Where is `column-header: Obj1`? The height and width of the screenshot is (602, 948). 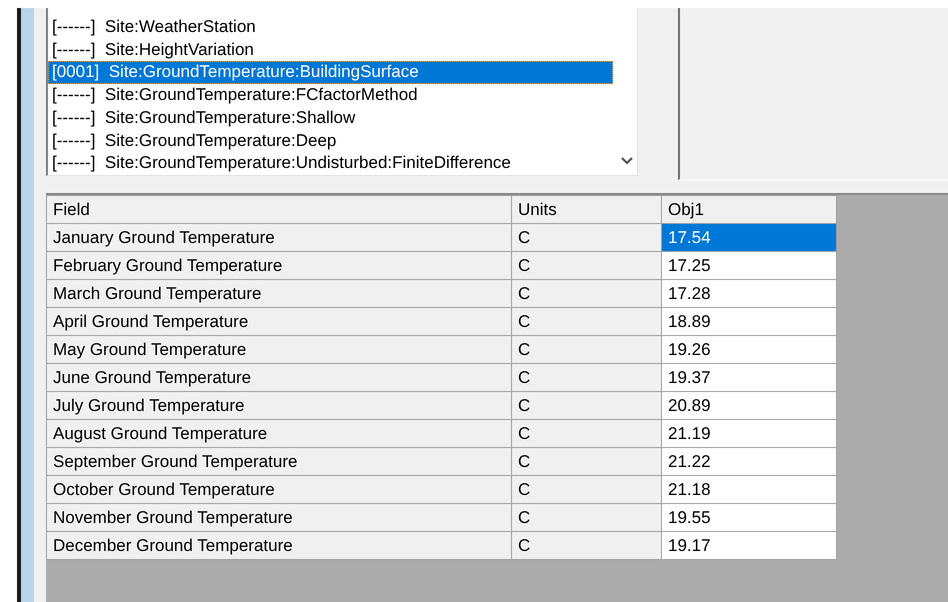
column-header: Obj1 is located at coordinates (749, 210).